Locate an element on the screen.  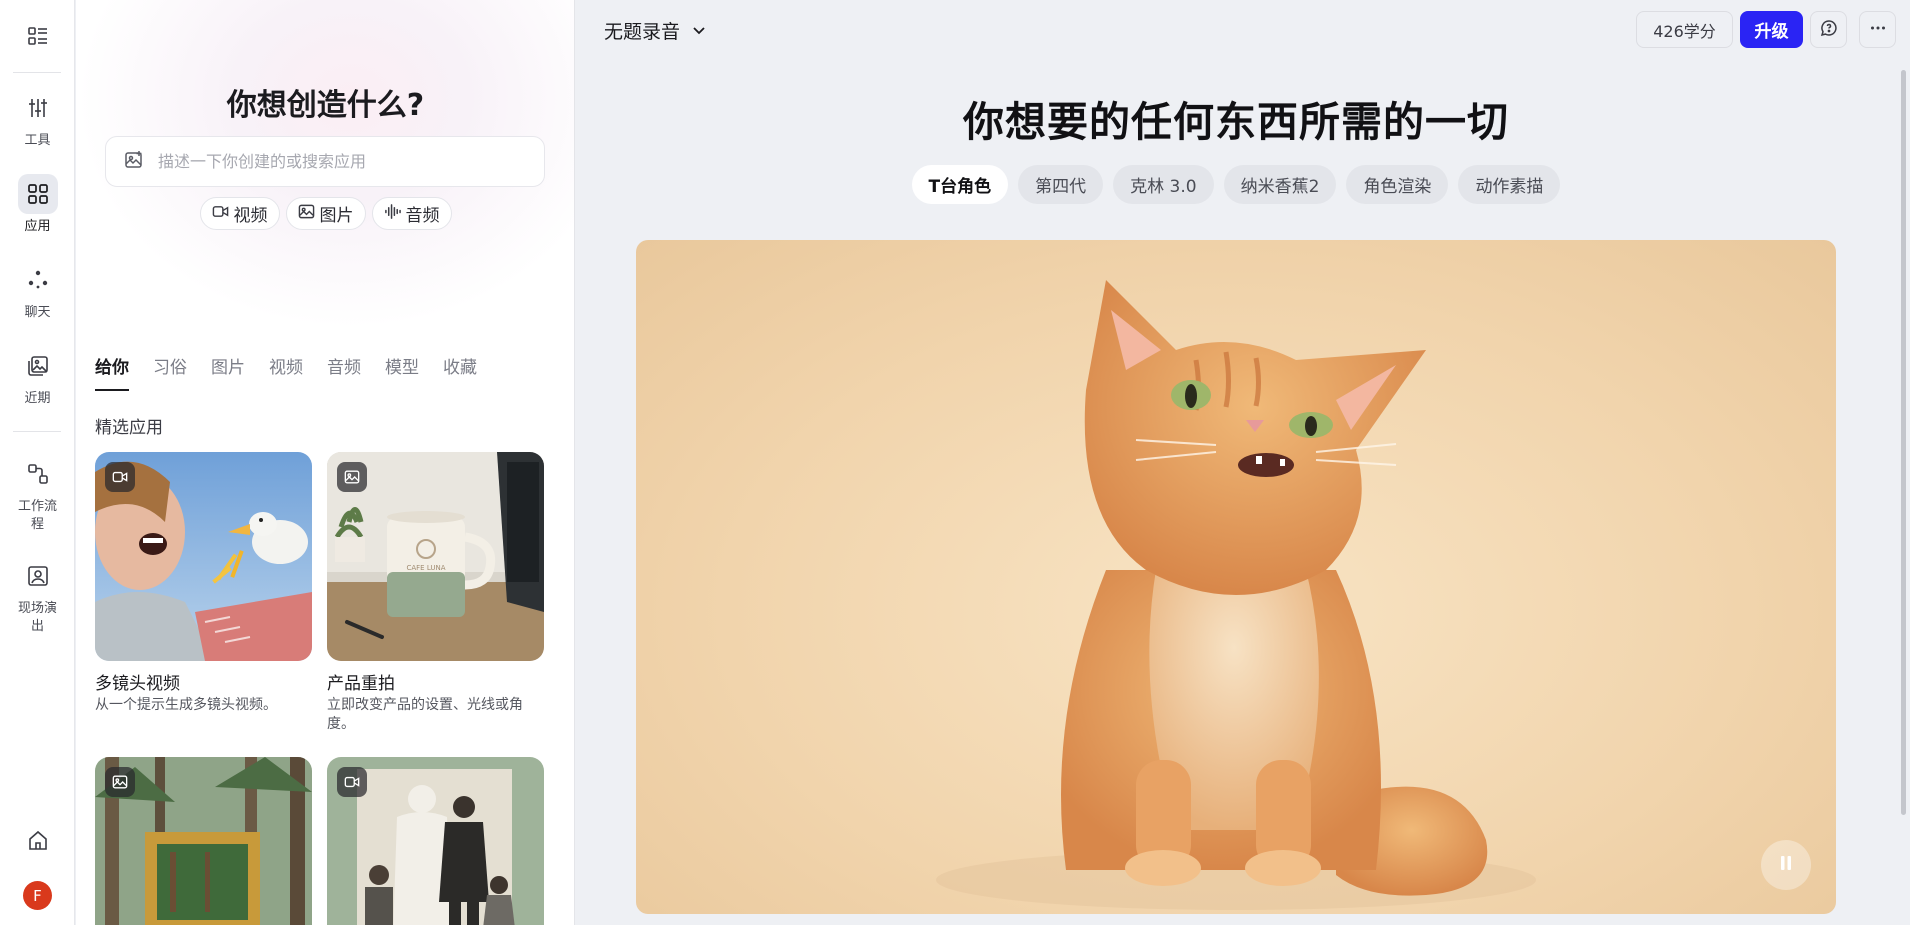
home-icon is located at coordinates (38, 840).